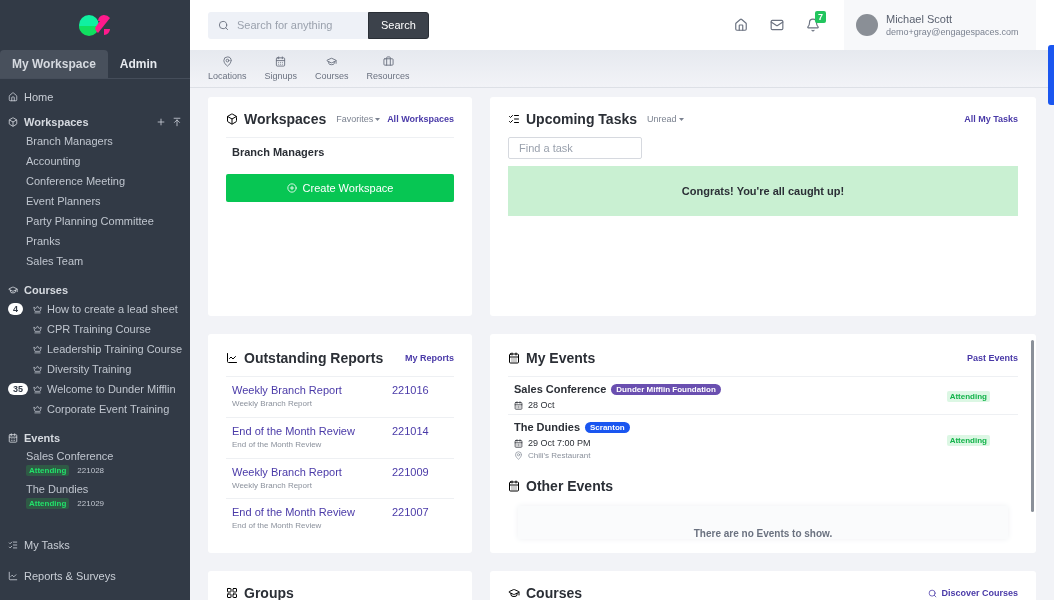  What do you see at coordinates (99, 241) in the screenshot?
I see `workspace-link: Pranks` at bounding box center [99, 241].